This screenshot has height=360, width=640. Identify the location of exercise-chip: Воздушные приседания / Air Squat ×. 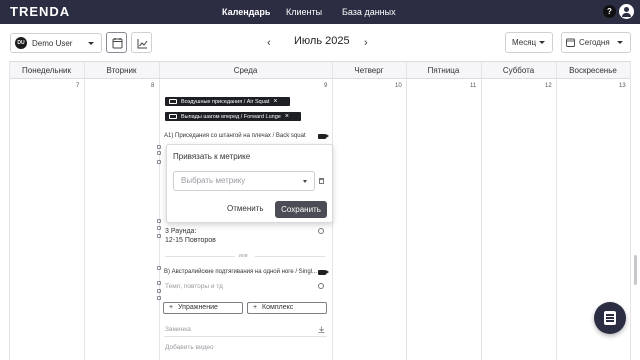
(227, 101).